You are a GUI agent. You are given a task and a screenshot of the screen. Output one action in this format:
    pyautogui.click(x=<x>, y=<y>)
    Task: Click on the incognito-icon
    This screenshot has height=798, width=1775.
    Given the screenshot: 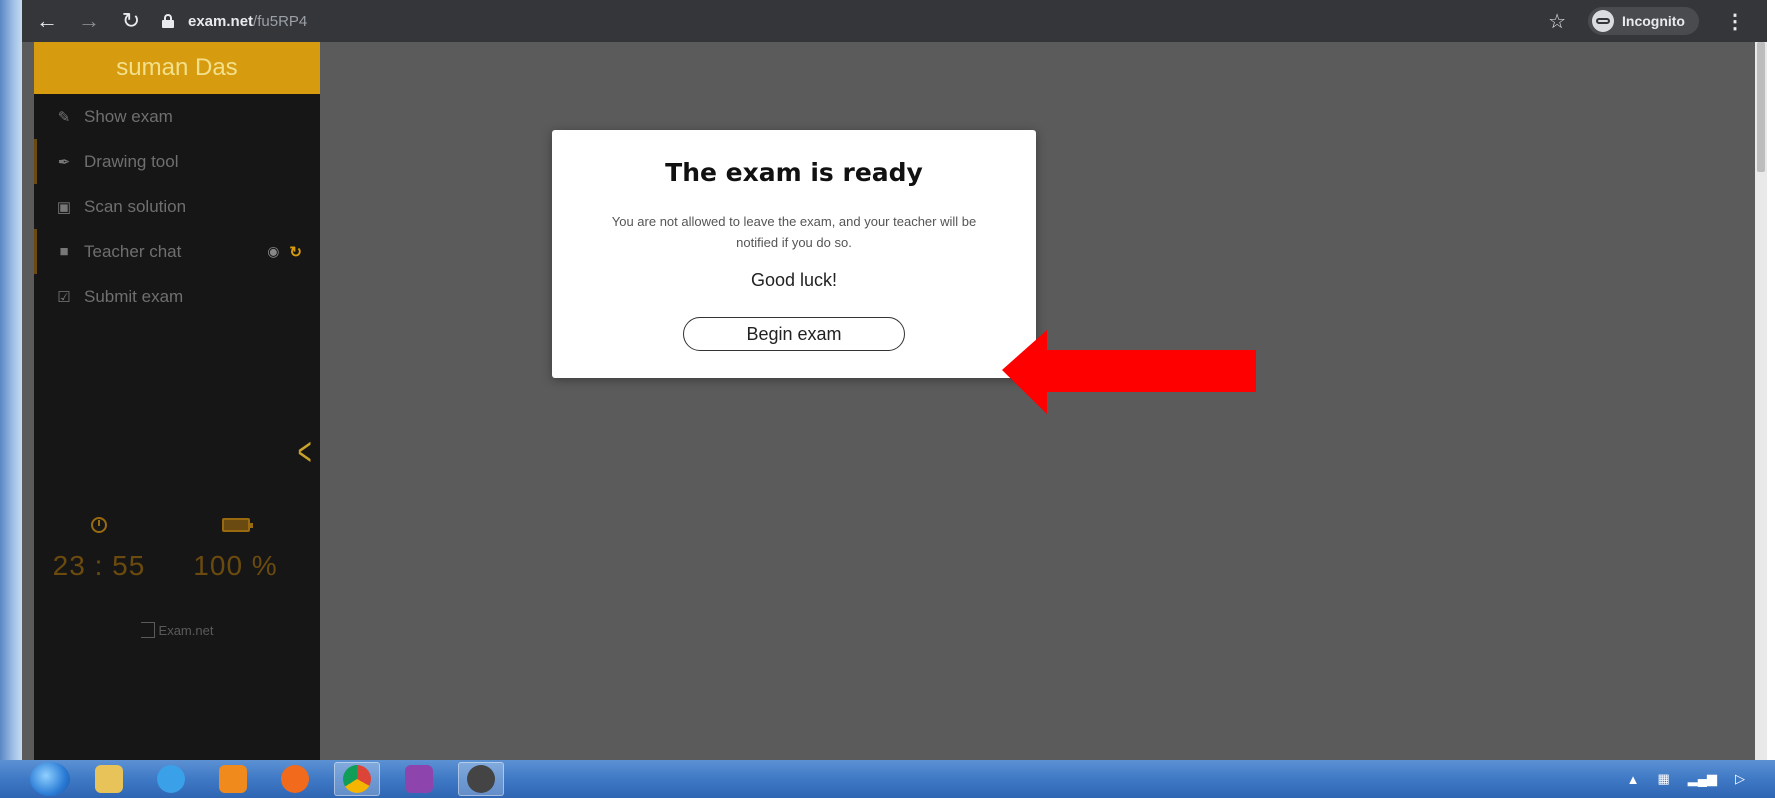 What is the action you would take?
    pyautogui.click(x=1603, y=21)
    